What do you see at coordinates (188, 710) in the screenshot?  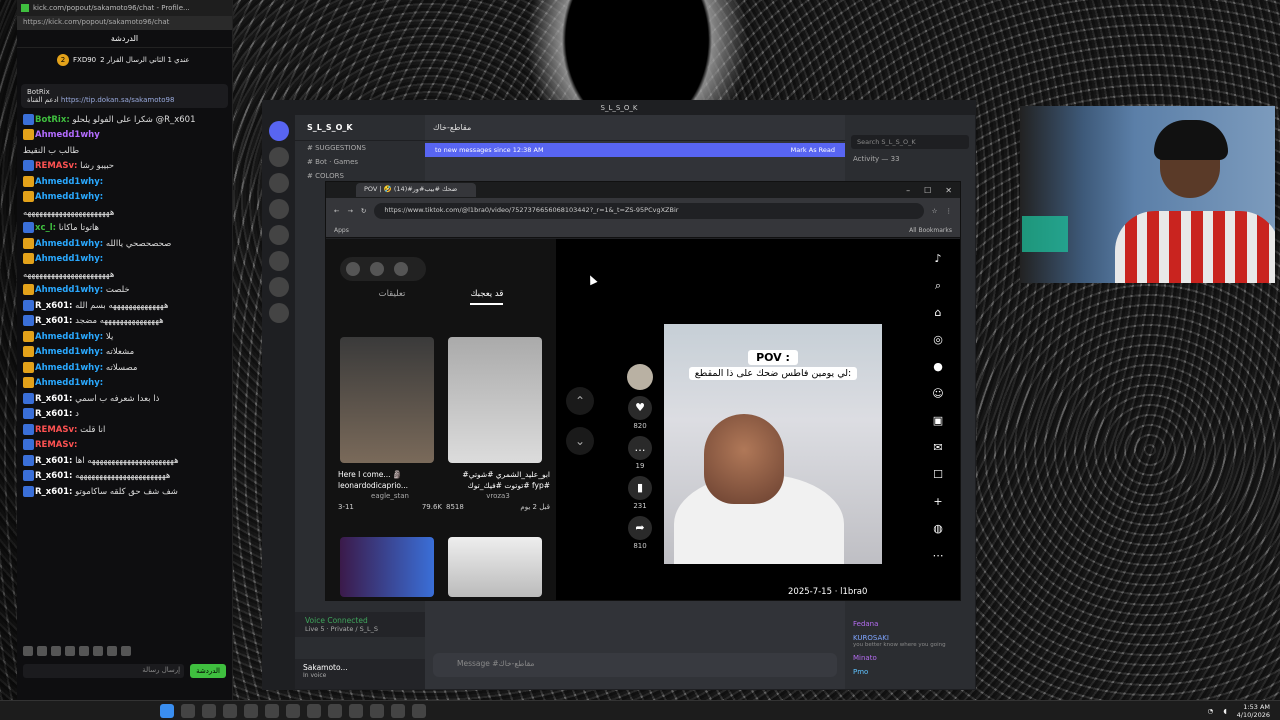 I see `search-icon` at bounding box center [188, 710].